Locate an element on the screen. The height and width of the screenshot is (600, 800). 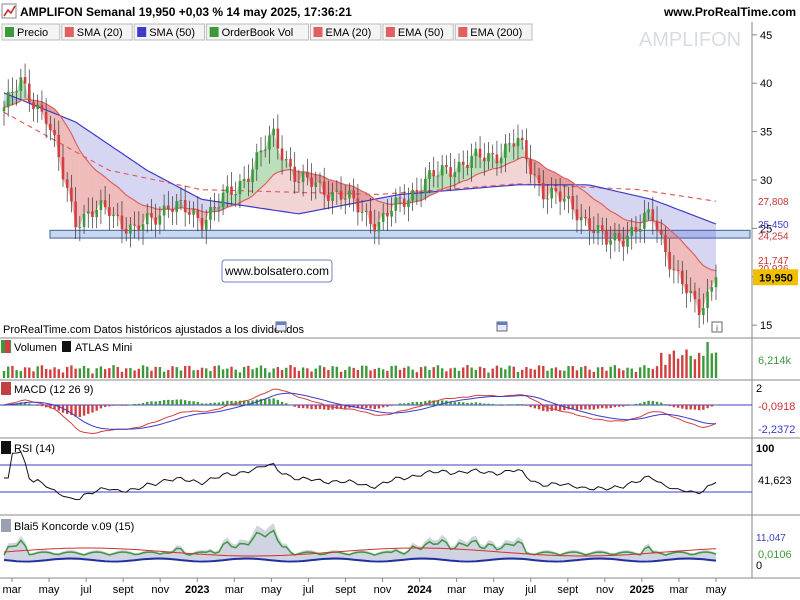
svg-text: Blai5 Koncorde v.09 (15) is located at coordinates (74, 527).